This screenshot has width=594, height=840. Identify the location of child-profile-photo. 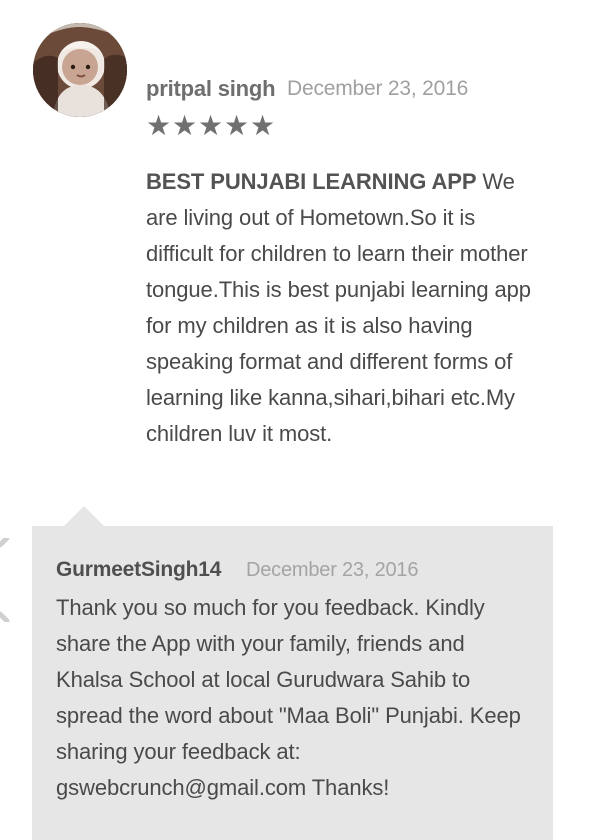
(80, 70).